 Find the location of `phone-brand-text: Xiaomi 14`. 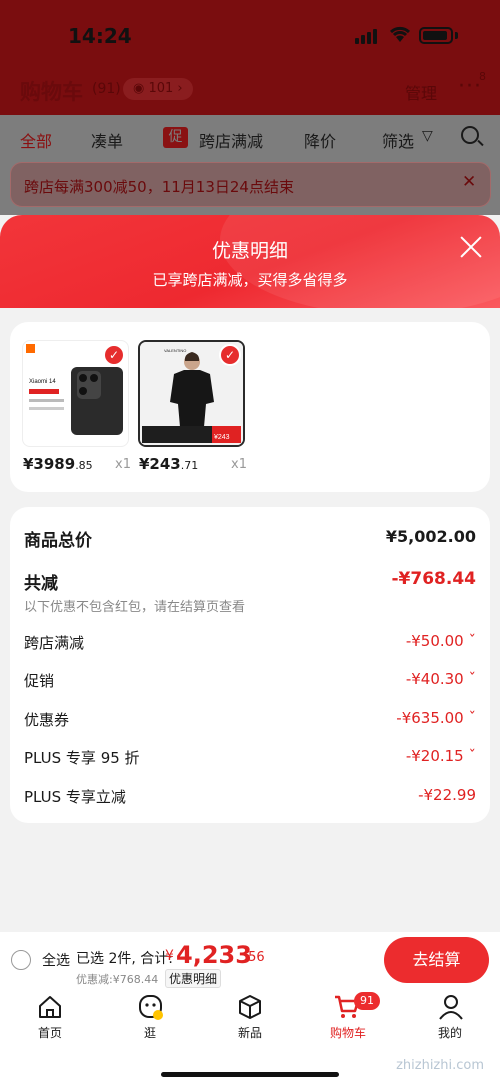

phone-brand-text: Xiaomi 14 is located at coordinates (42, 382).